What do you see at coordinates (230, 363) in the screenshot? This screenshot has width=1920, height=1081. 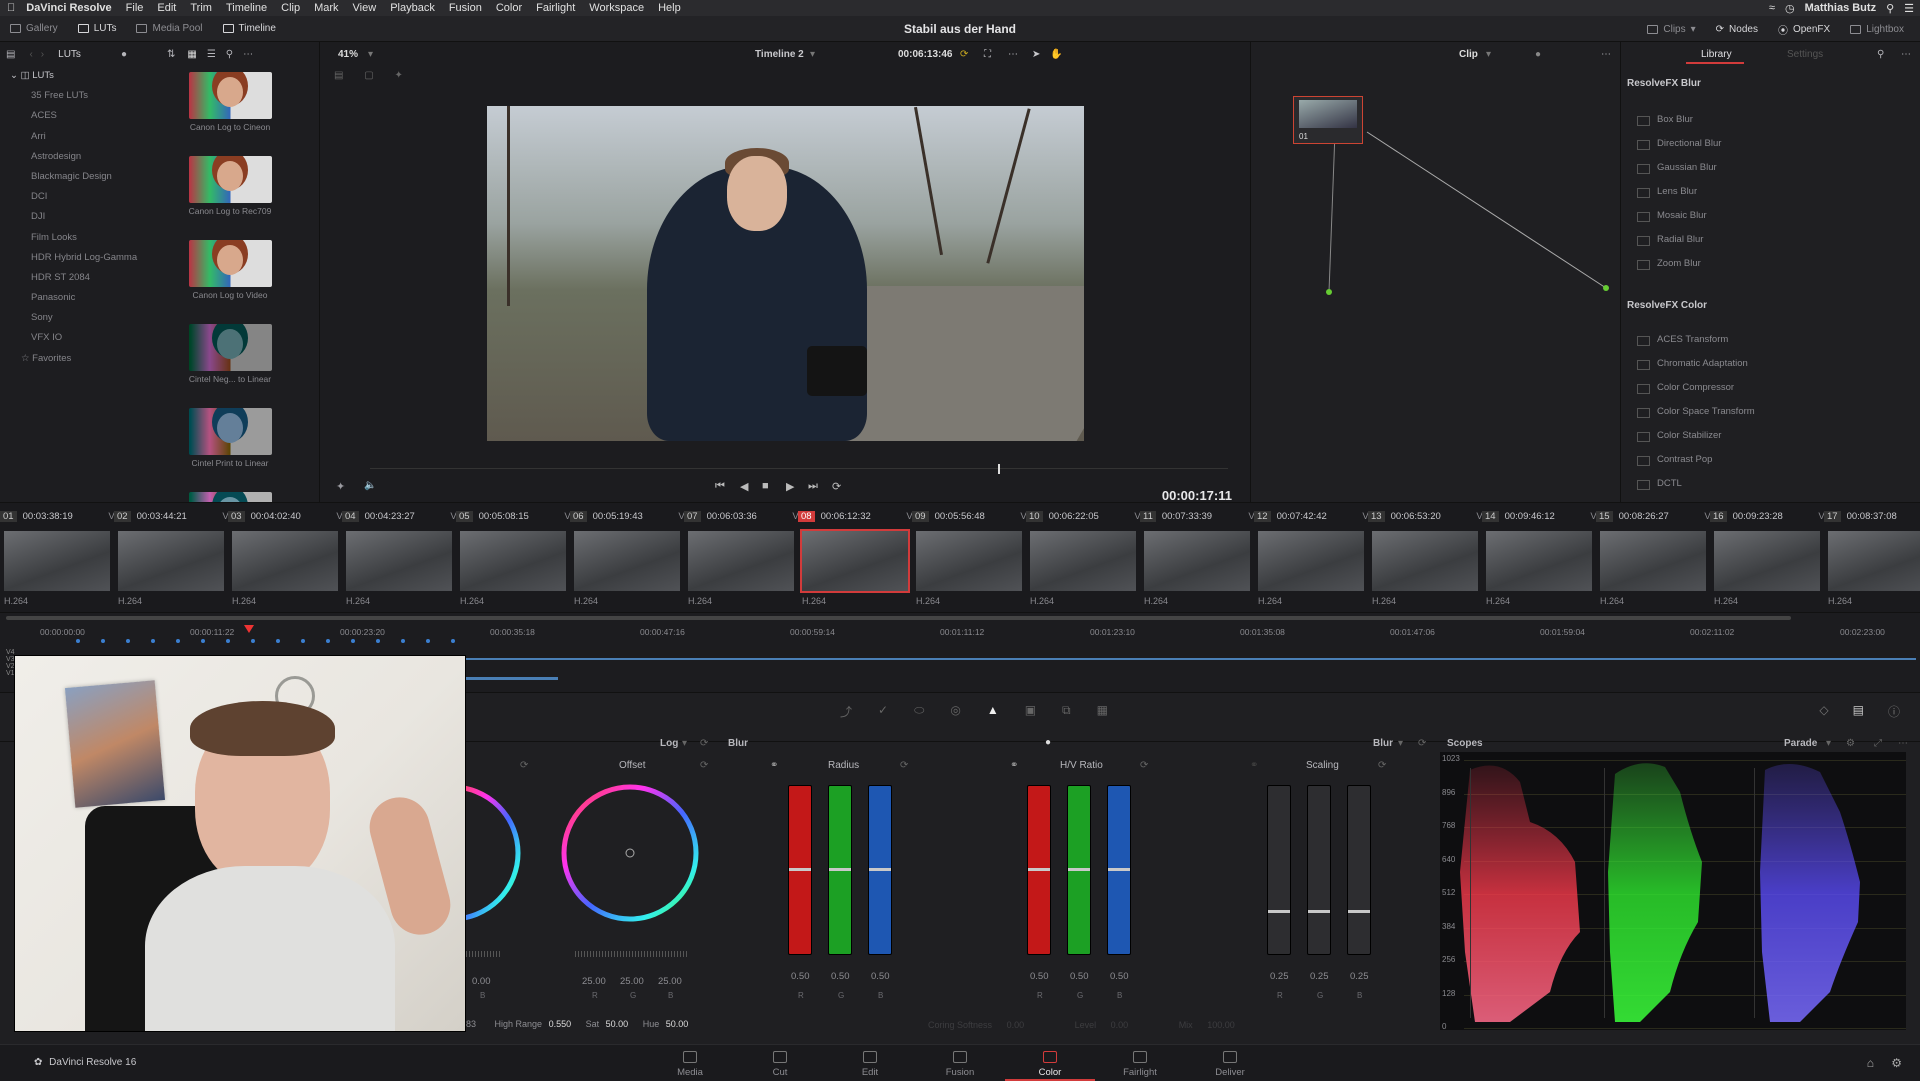 I see `lut-thumb: Cintel Neg... to Linear` at bounding box center [230, 363].